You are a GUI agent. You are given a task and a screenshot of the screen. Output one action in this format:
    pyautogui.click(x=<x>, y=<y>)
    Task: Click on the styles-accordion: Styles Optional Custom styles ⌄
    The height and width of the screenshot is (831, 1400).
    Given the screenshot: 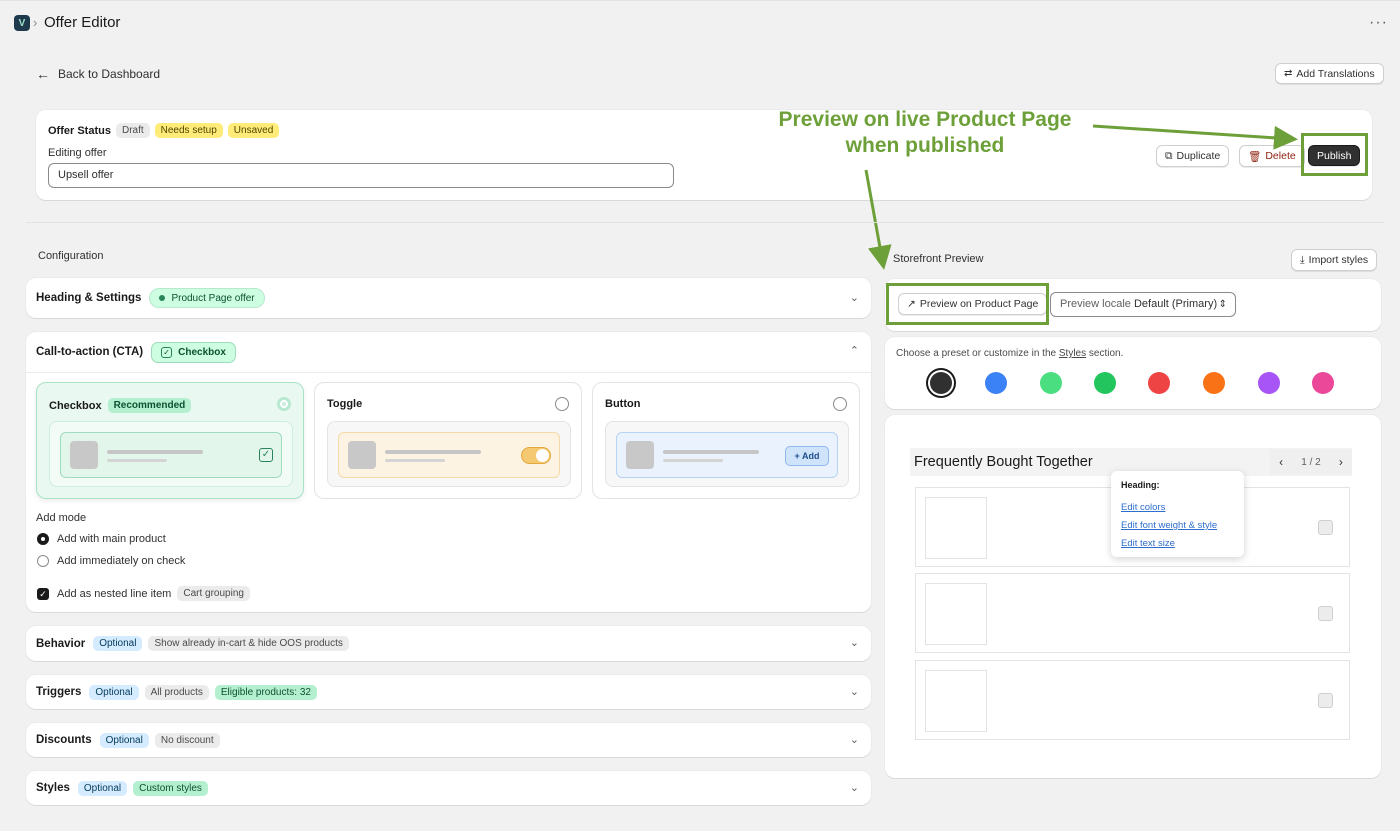 What is the action you would take?
    pyautogui.click(x=448, y=788)
    